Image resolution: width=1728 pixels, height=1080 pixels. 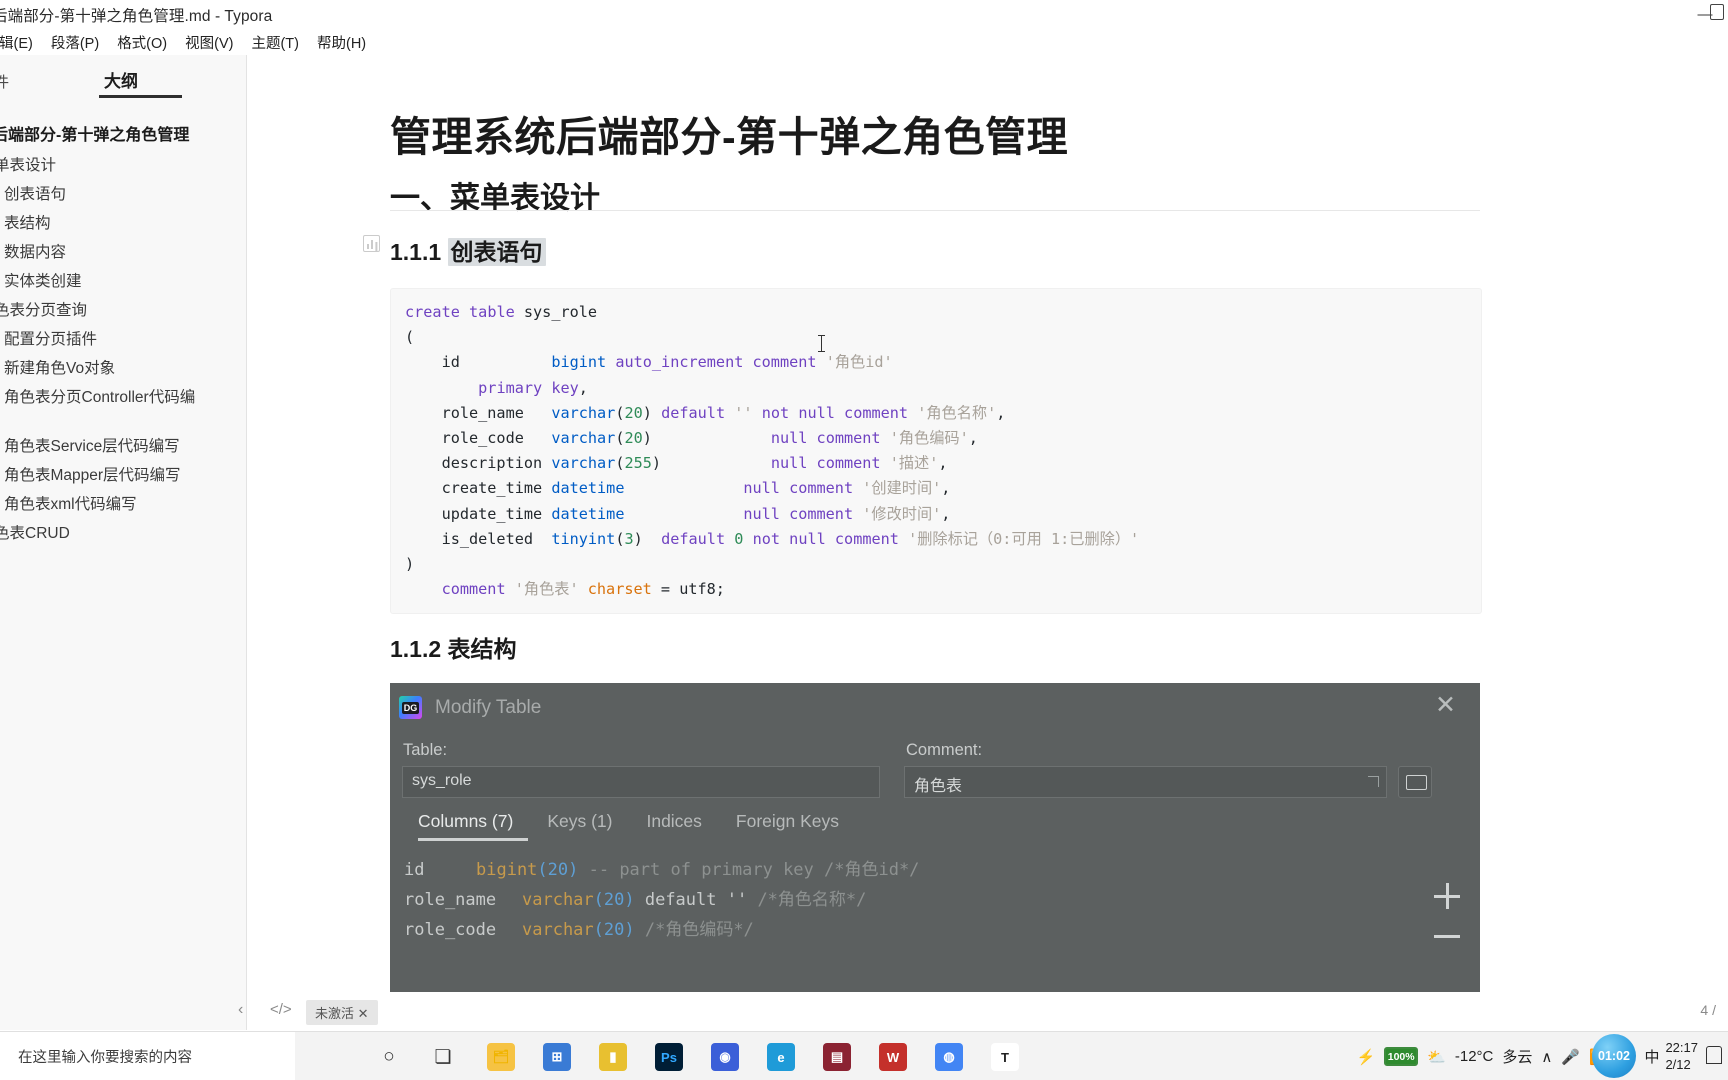 I want to click on typora-icon-glyph: T, so click(x=1005, y=1057).